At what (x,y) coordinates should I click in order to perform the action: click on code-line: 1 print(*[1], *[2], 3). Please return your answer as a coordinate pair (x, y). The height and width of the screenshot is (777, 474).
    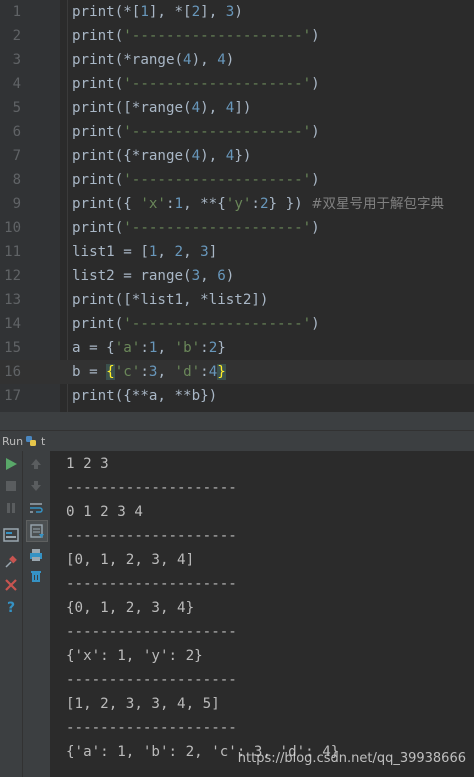
    Looking at the image, I should click on (237, 12).